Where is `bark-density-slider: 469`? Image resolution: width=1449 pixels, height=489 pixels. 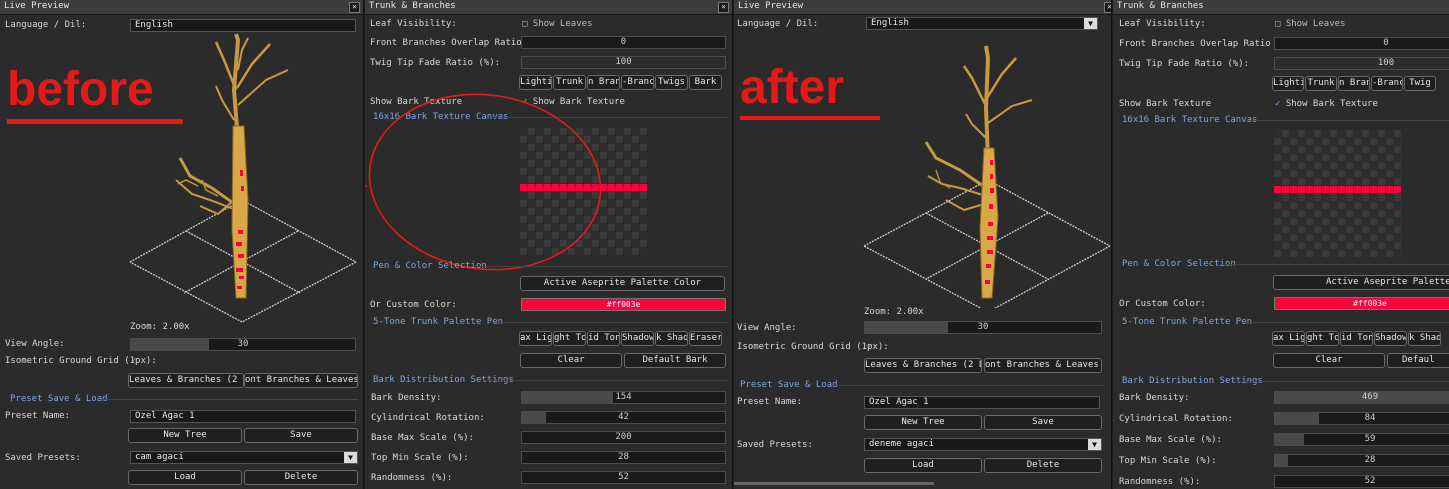
bark-density-slider: 469 is located at coordinates (1361, 397).